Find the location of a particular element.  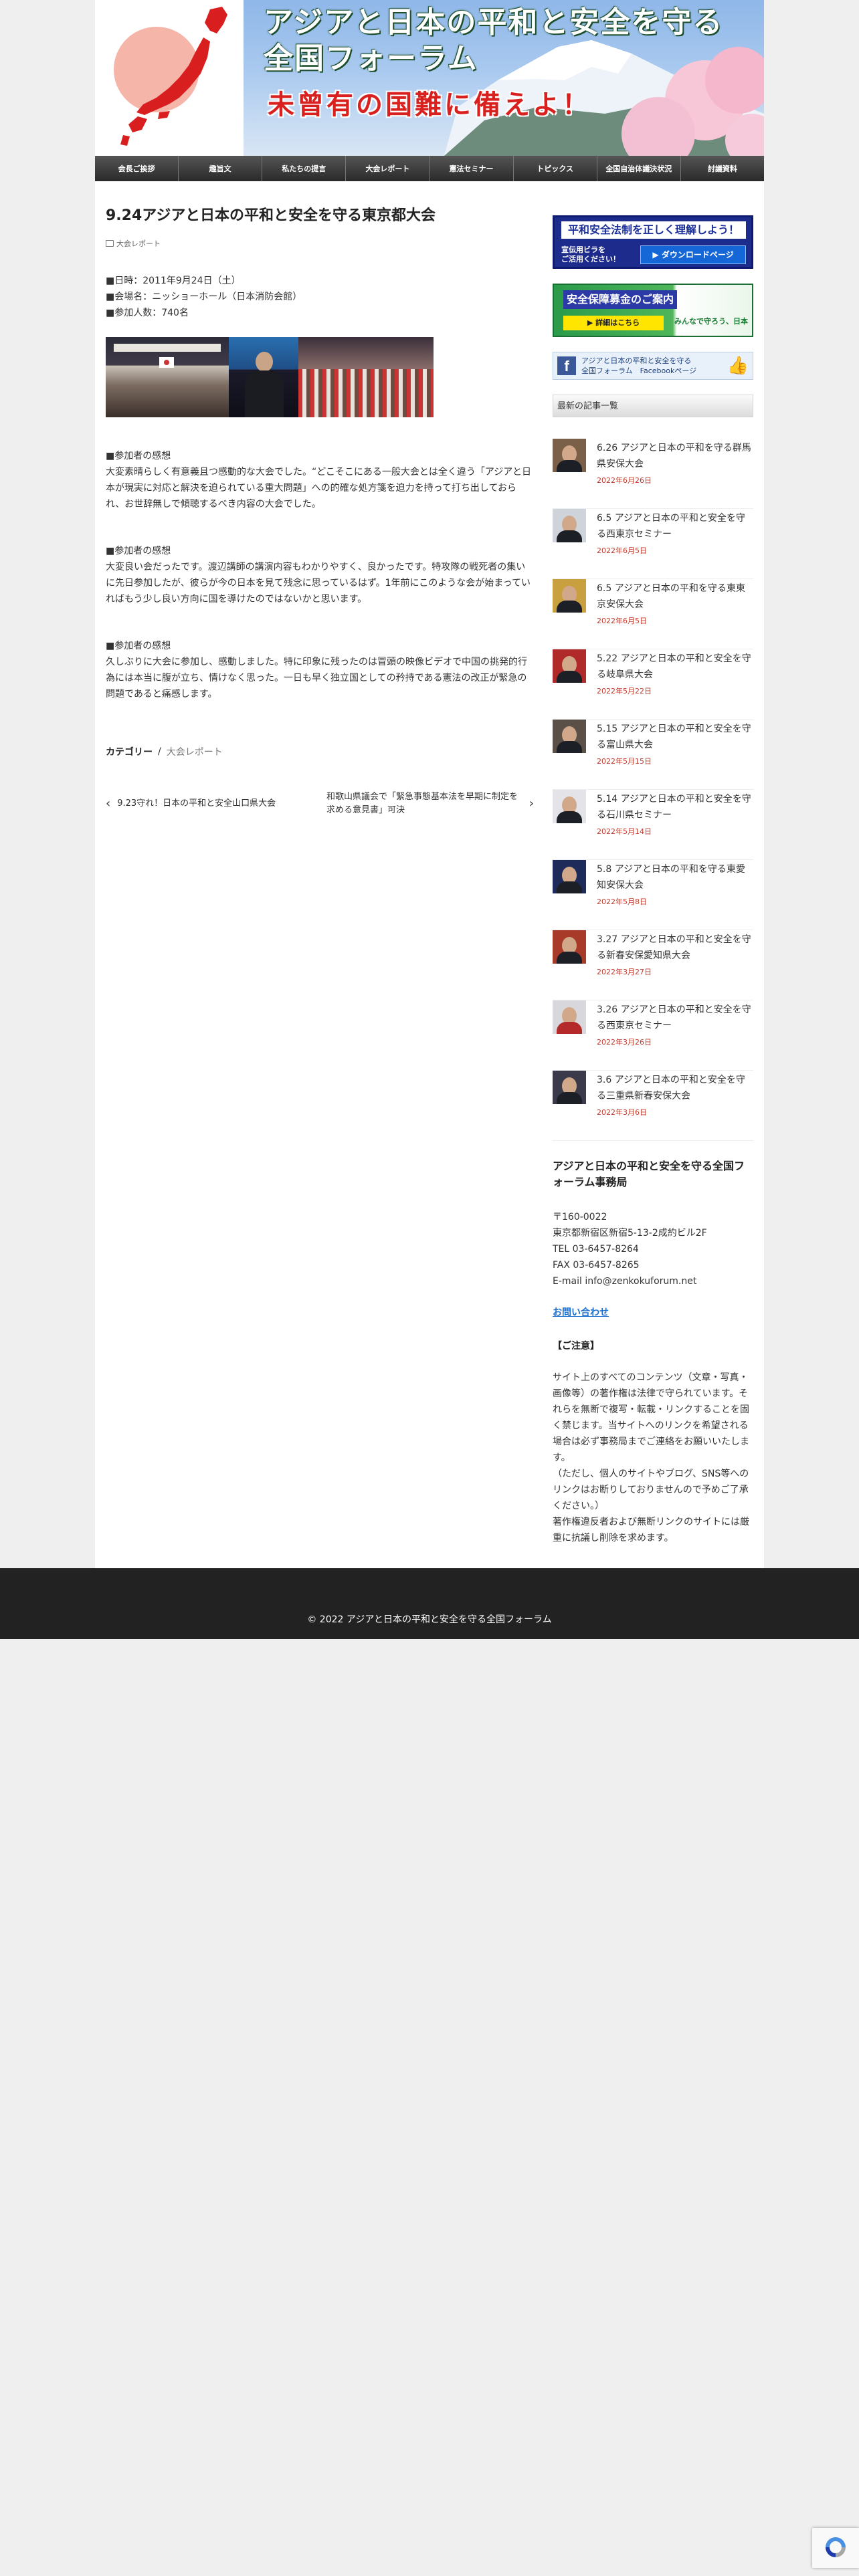

recent-post-title: 6.5 アジアと日本の平和と安全を守る西東京セミナー is located at coordinates (671, 526).